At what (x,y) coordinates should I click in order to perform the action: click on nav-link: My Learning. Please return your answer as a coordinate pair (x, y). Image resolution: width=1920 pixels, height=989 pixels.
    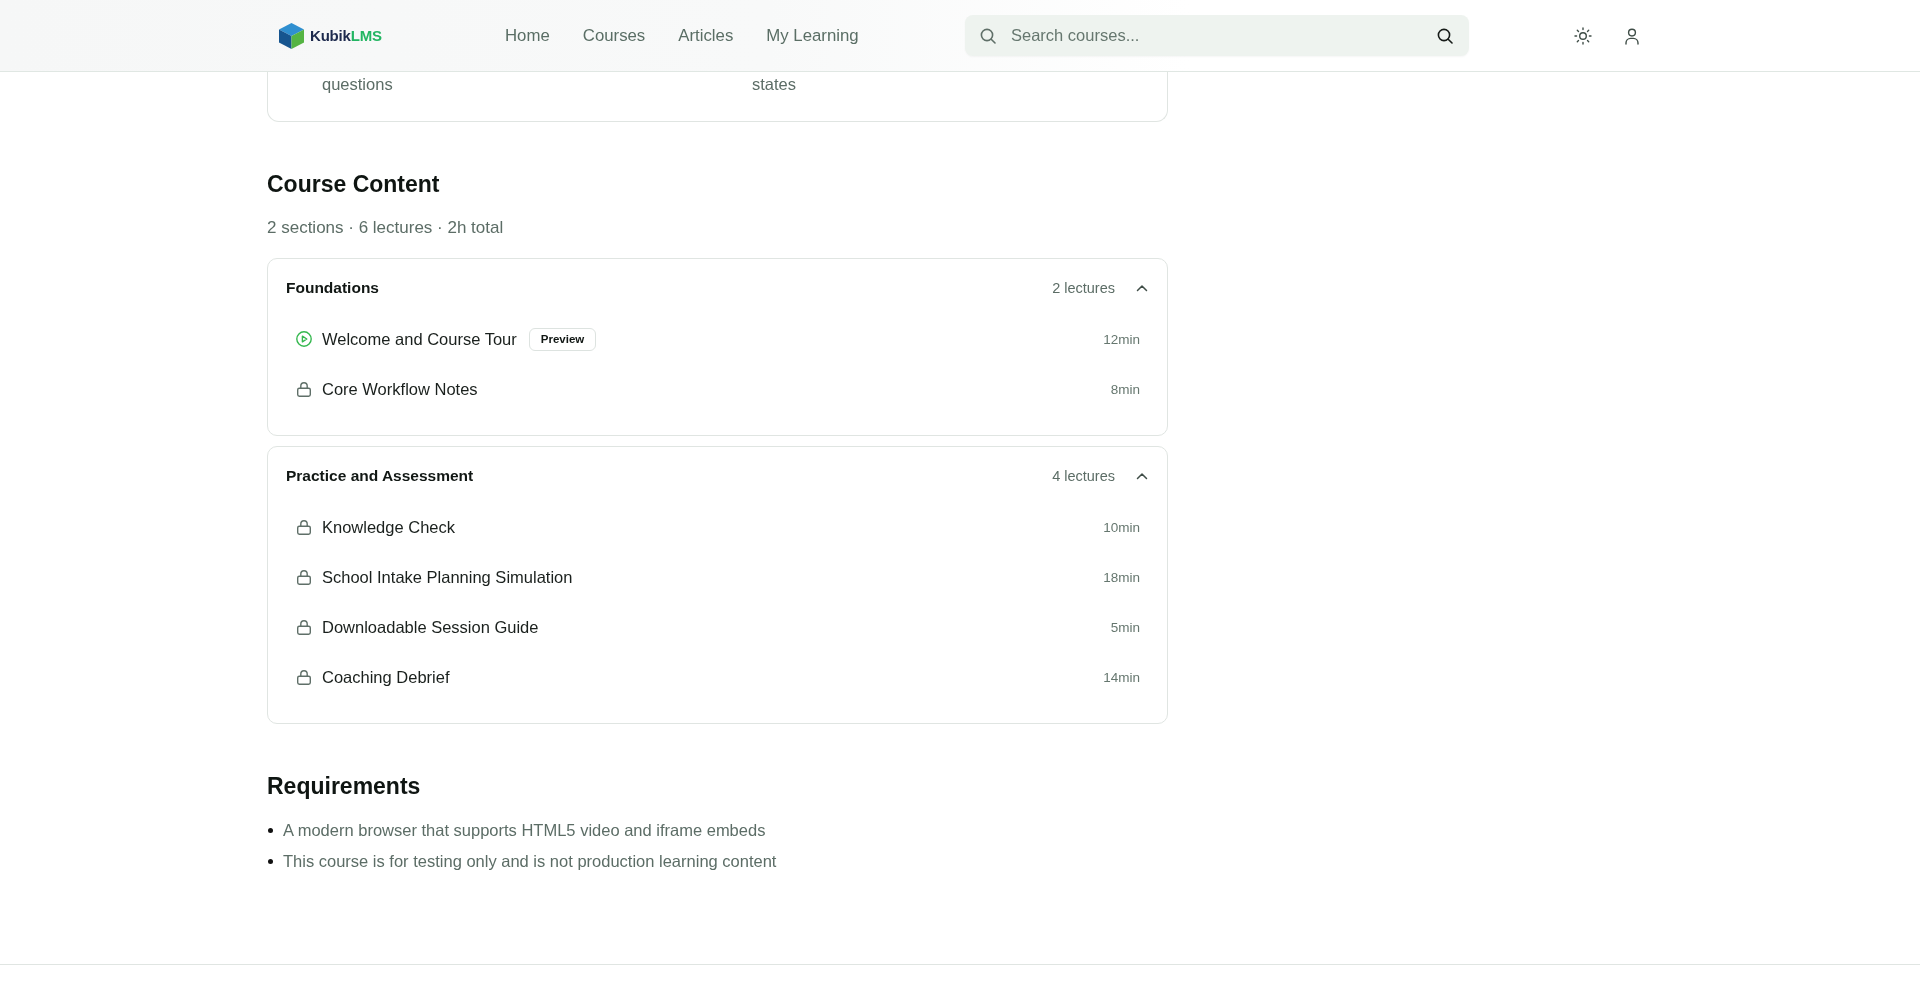
    Looking at the image, I should click on (812, 35).